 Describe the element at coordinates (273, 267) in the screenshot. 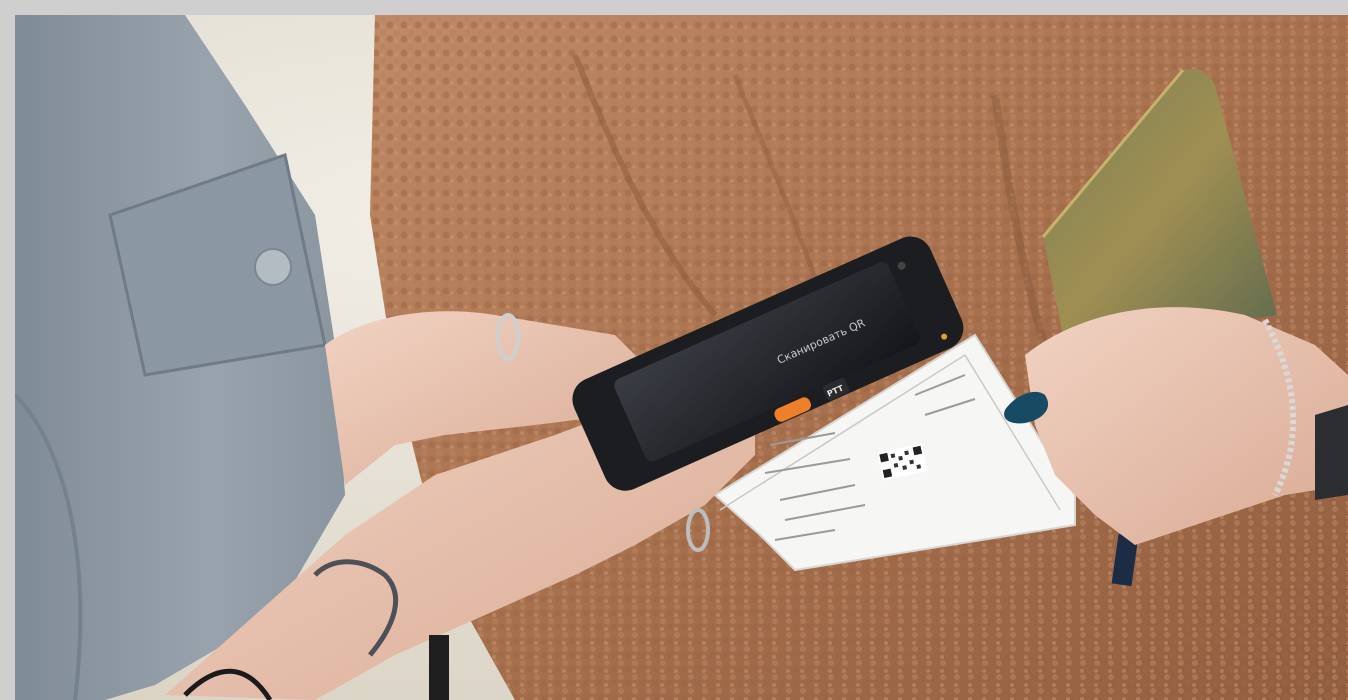

I see `sleeve-button` at that location.